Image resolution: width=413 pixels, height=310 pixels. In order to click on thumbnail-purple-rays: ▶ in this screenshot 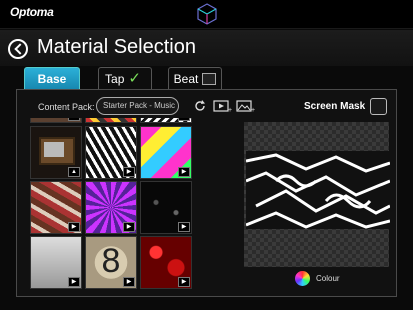, I will do `click(111, 207)`.